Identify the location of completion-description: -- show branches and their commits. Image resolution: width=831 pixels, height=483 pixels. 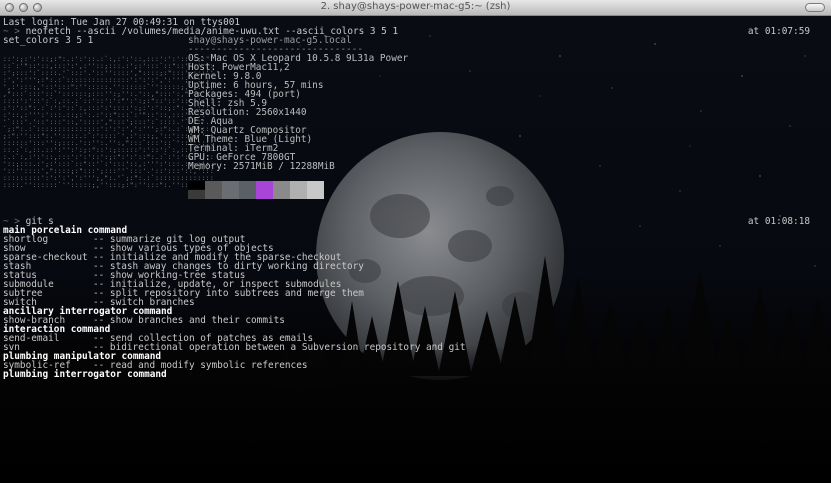
(189, 320).